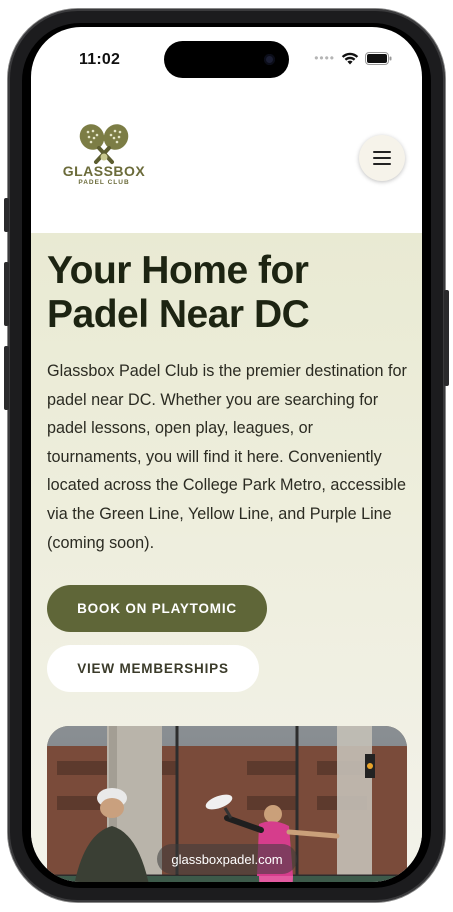 This screenshot has height=912, width=453. What do you see at coordinates (178, 292) in the screenshot?
I see `hero-title: Your Home for Padel Near DC` at bounding box center [178, 292].